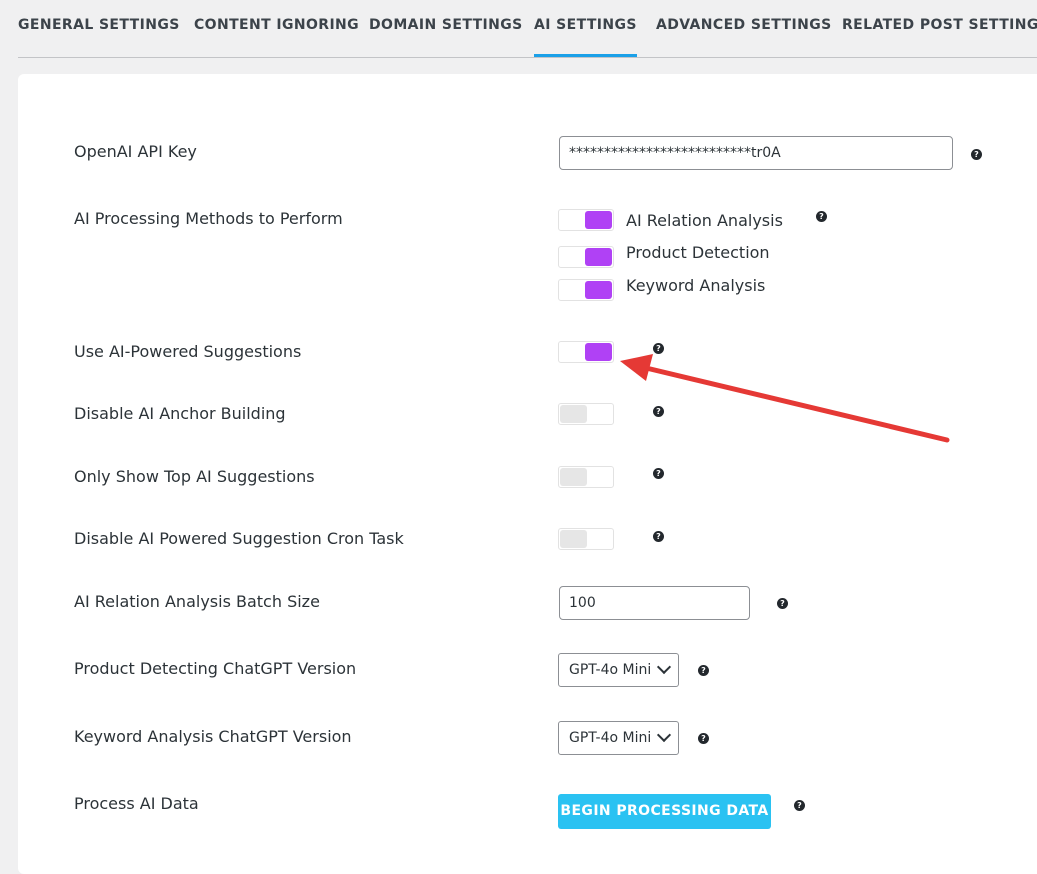 Image resolution: width=1037 pixels, height=874 pixels. Describe the element at coordinates (180, 413) in the screenshot. I see `disable-anchor-label: Disable AI Anchor Building` at that location.